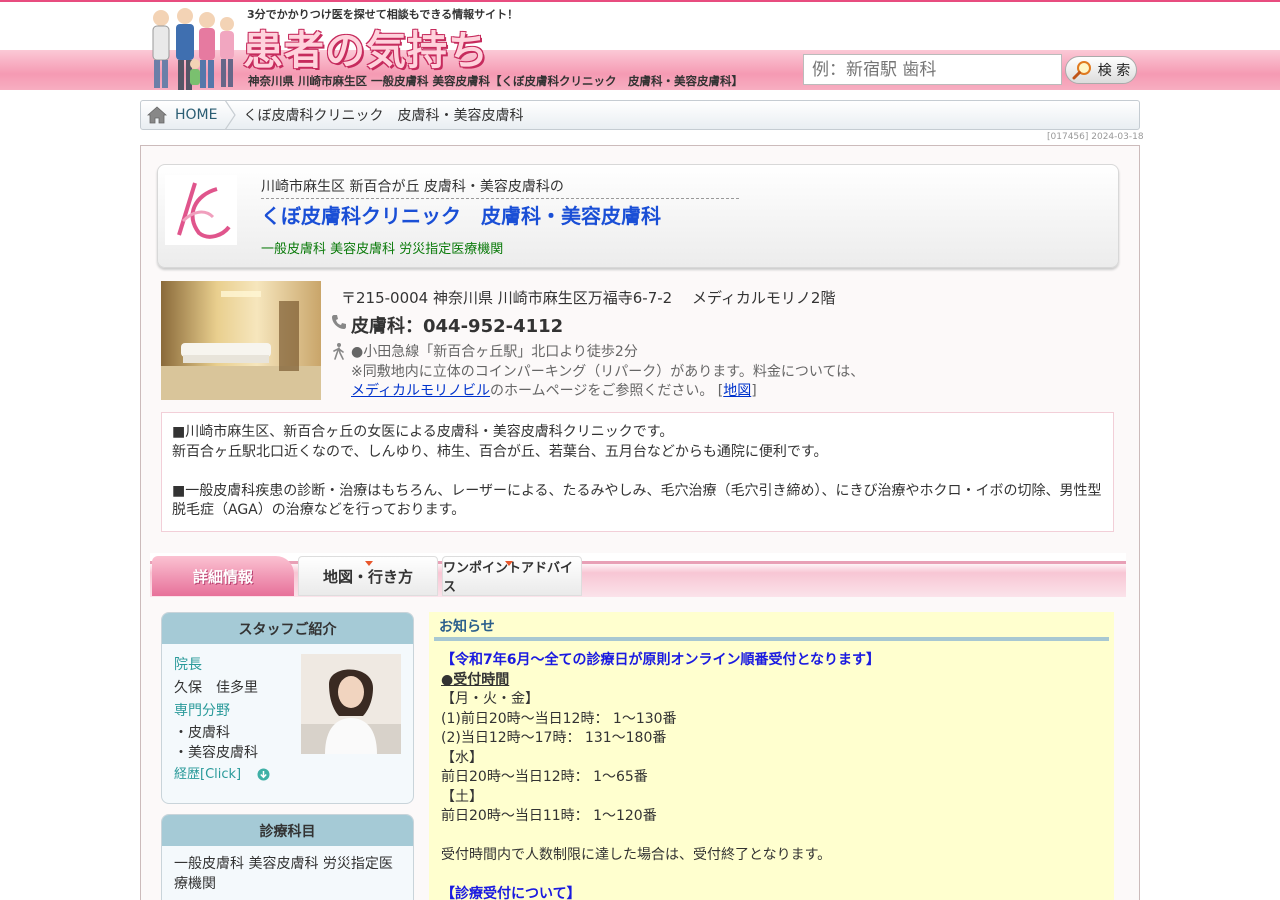  What do you see at coordinates (201, 210) in the screenshot?
I see `clinic-logo` at bounding box center [201, 210].